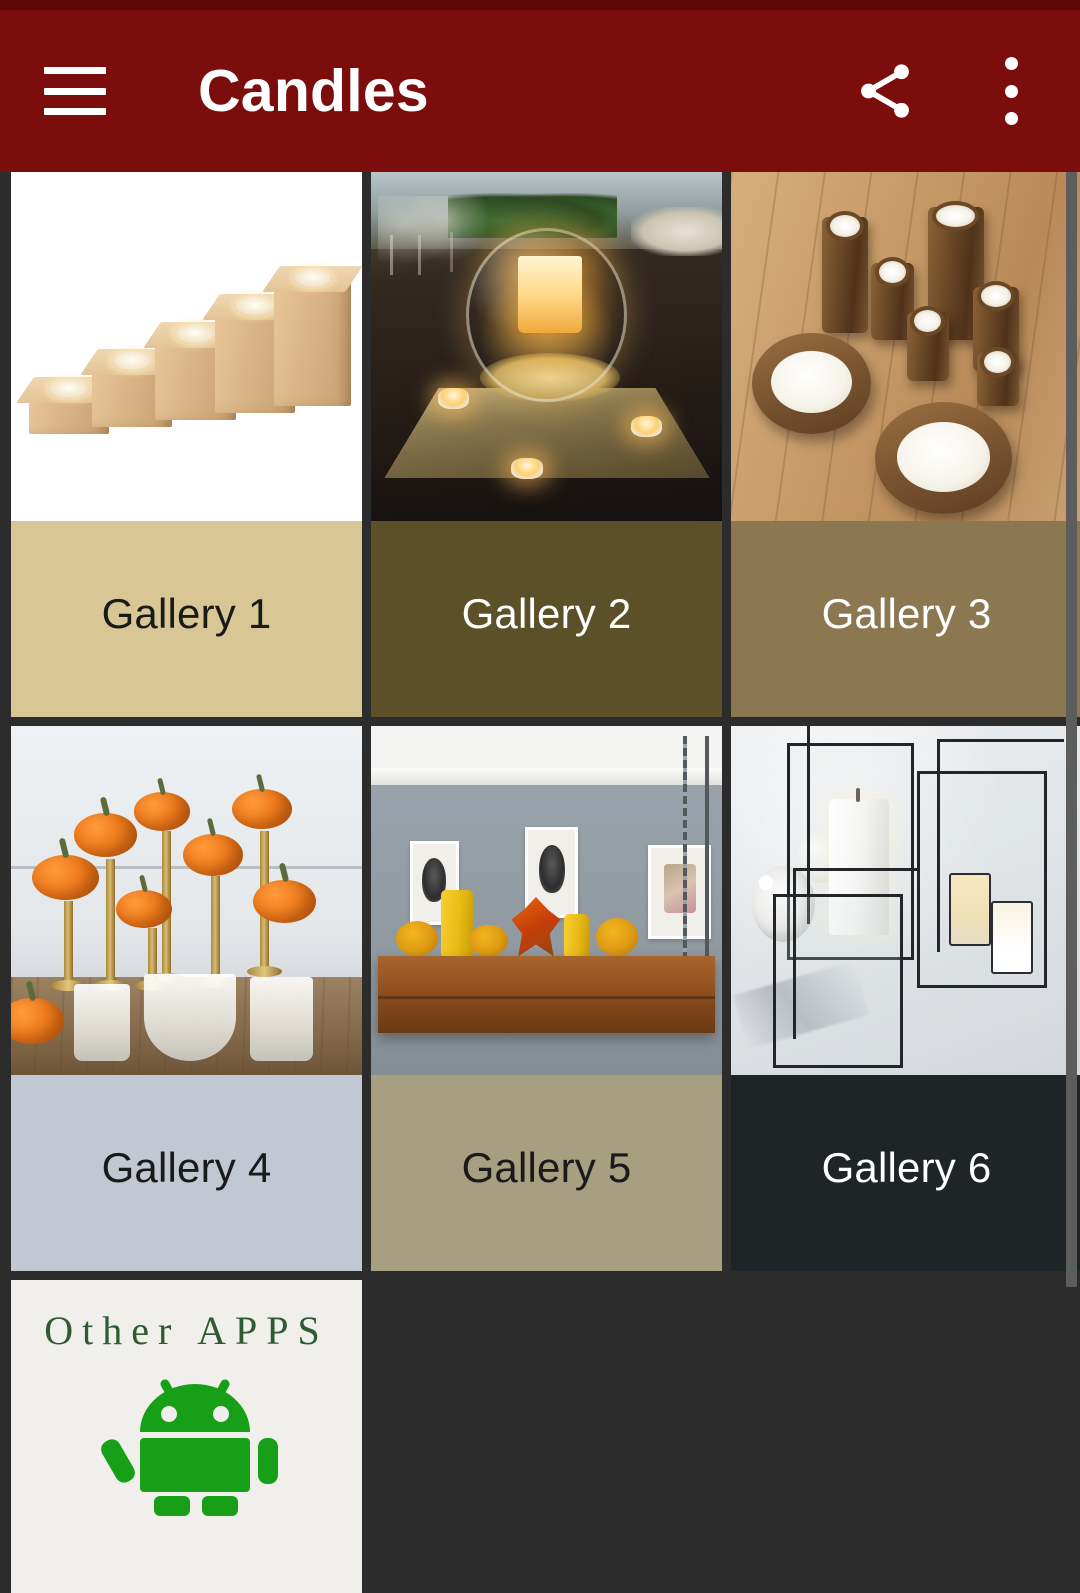  I want to click on gallery-tile-4: Gallery 4, so click(186, 998).